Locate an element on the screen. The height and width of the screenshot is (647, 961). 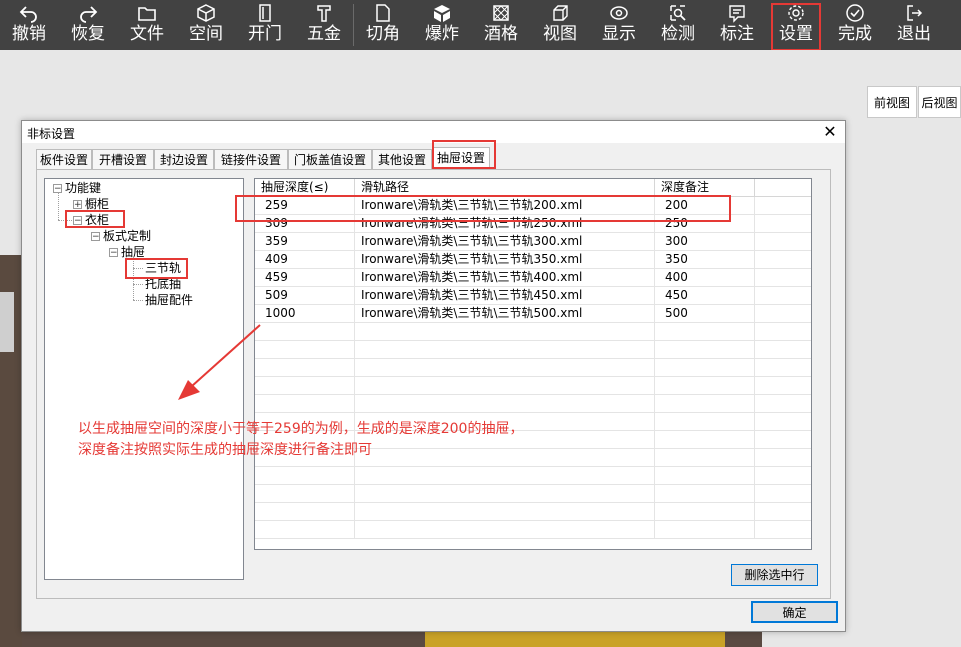
table-row: 359 Ironware\滑轨类\三节轨\三节轨300.xml 300 is located at coordinates (533, 242).